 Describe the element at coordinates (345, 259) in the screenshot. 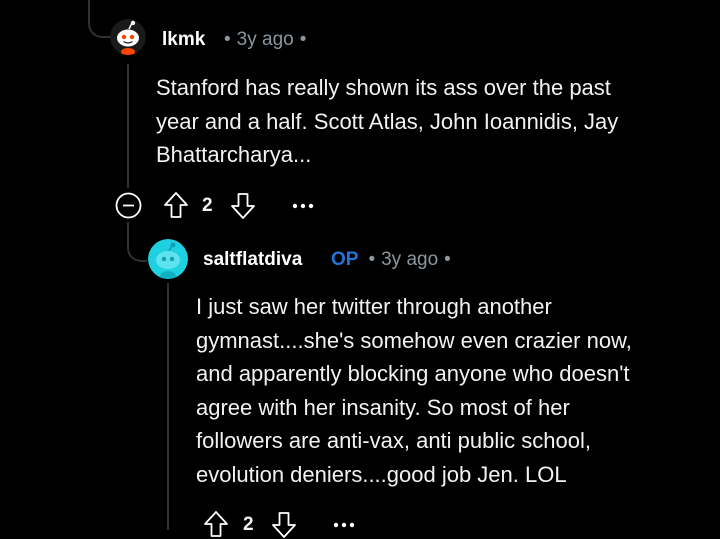

I see `op-badge: OP` at that location.